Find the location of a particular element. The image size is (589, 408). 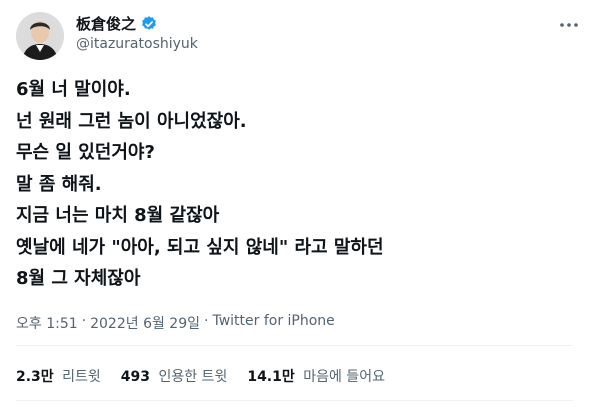

likes-count: 14.1만 is located at coordinates (271, 377).